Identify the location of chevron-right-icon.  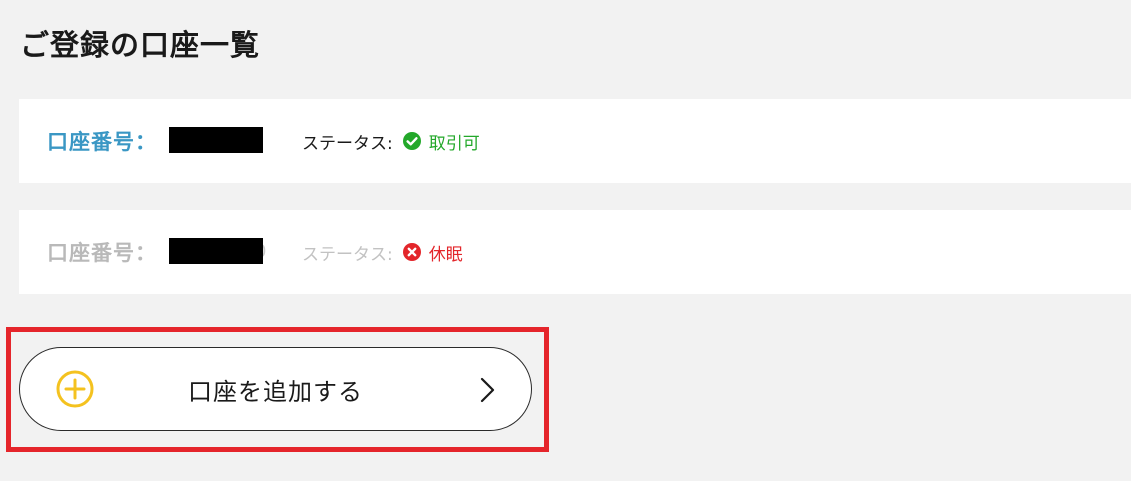
(488, 390).